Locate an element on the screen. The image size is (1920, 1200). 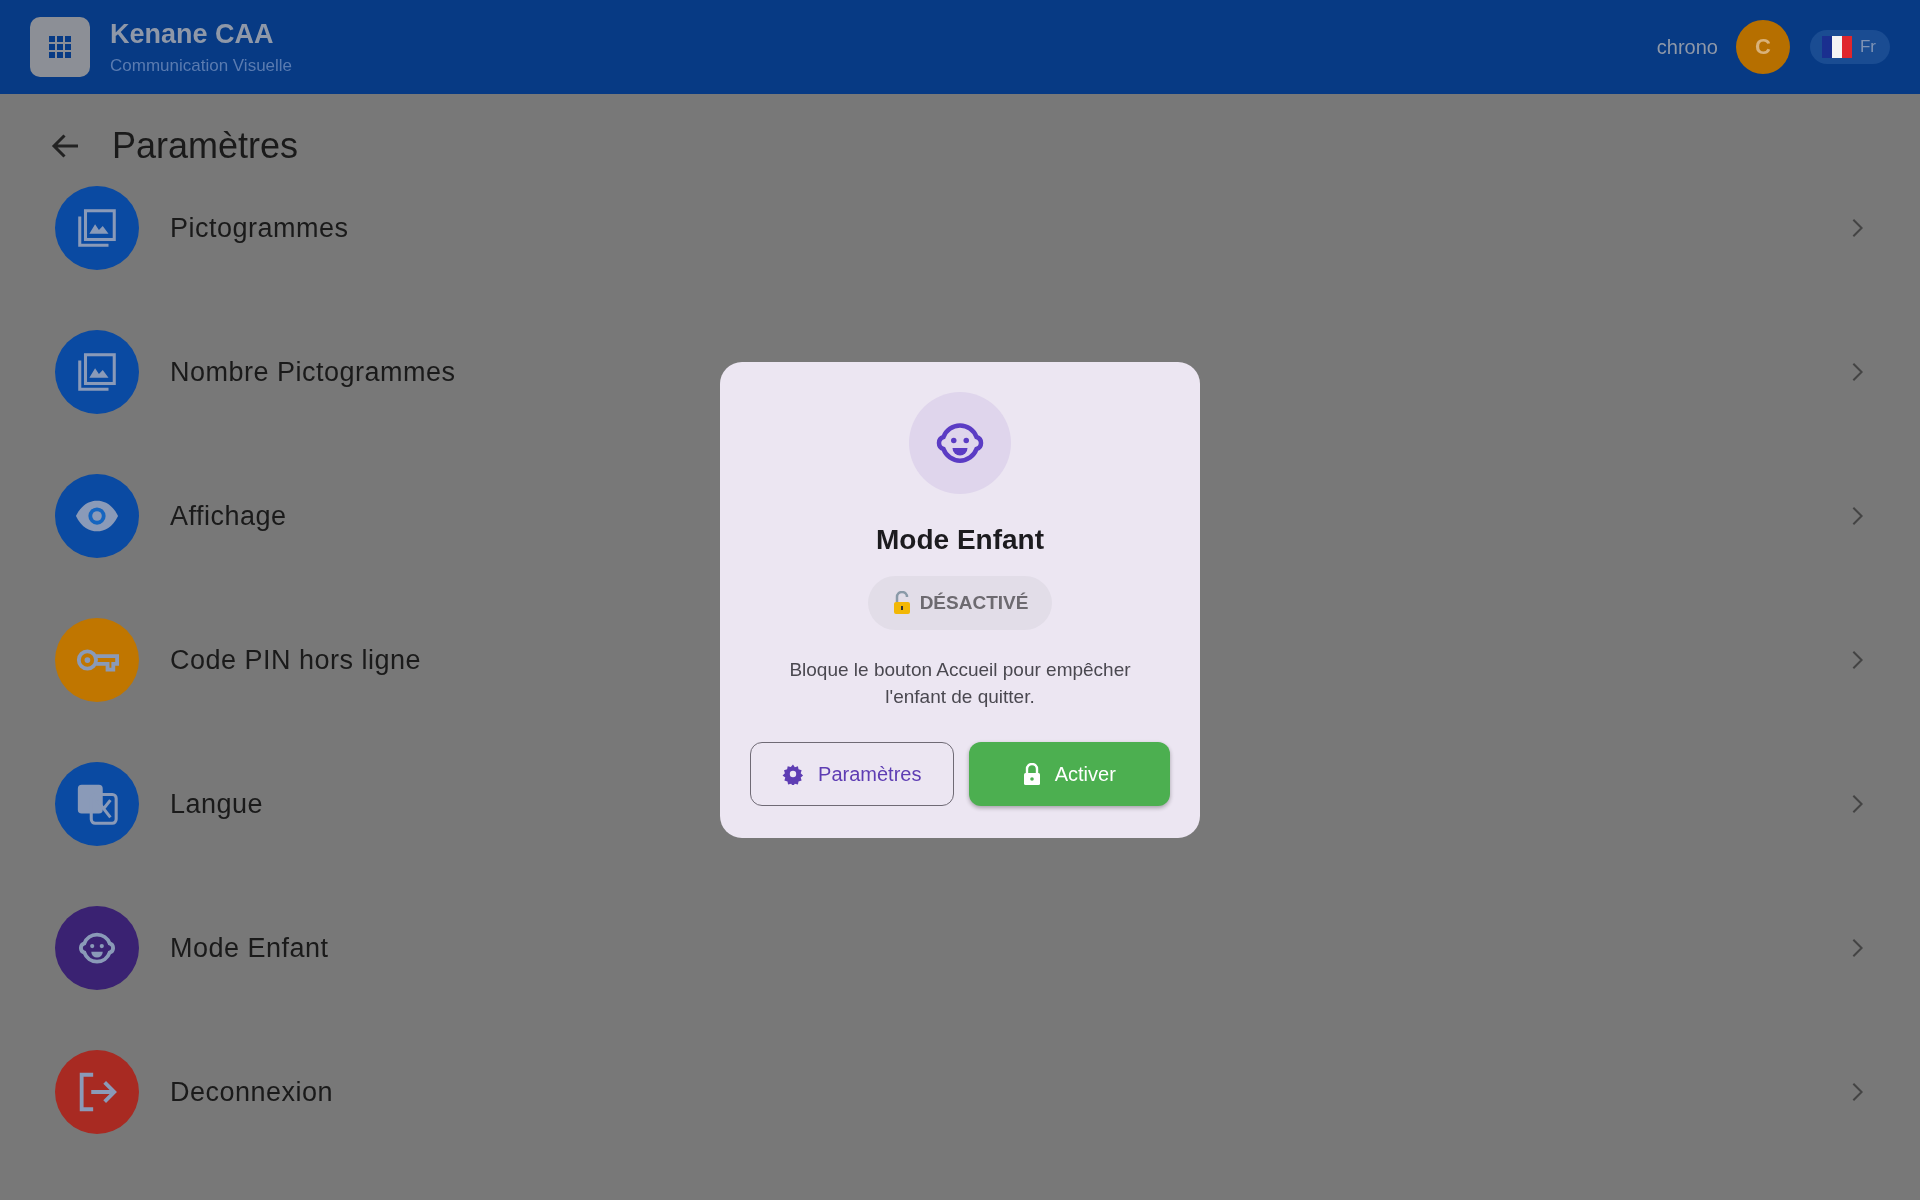
apps-button is located at coordinates (60, 47).